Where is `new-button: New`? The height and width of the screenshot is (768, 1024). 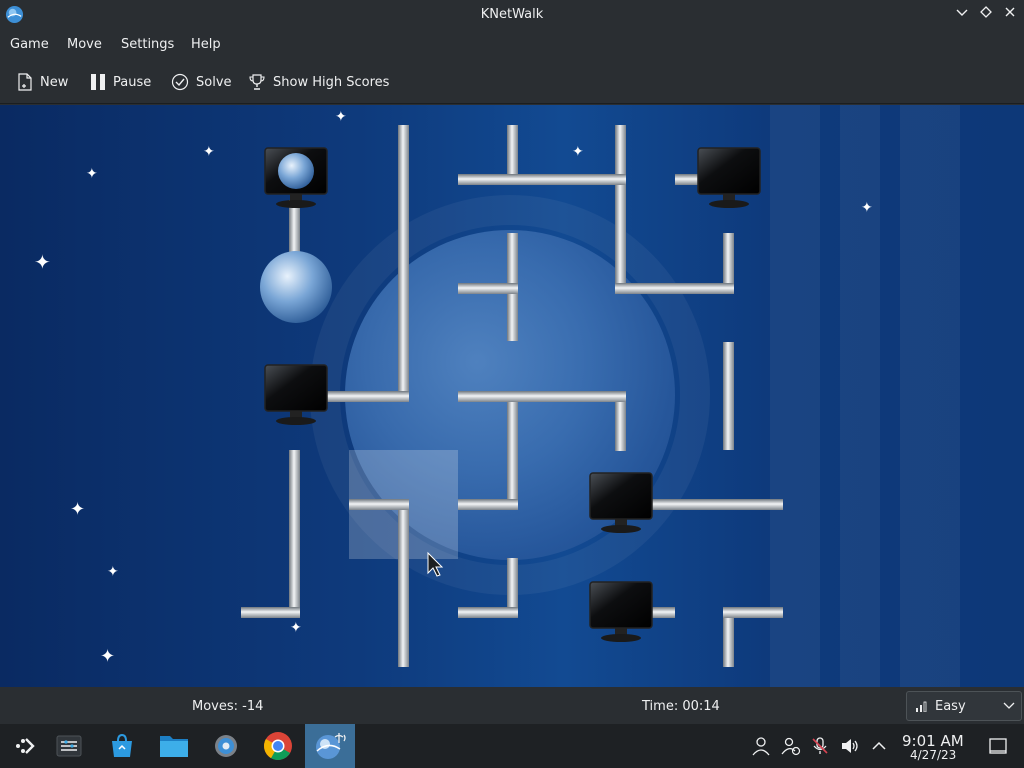
new-button: New is located at coordinates (42, 82).